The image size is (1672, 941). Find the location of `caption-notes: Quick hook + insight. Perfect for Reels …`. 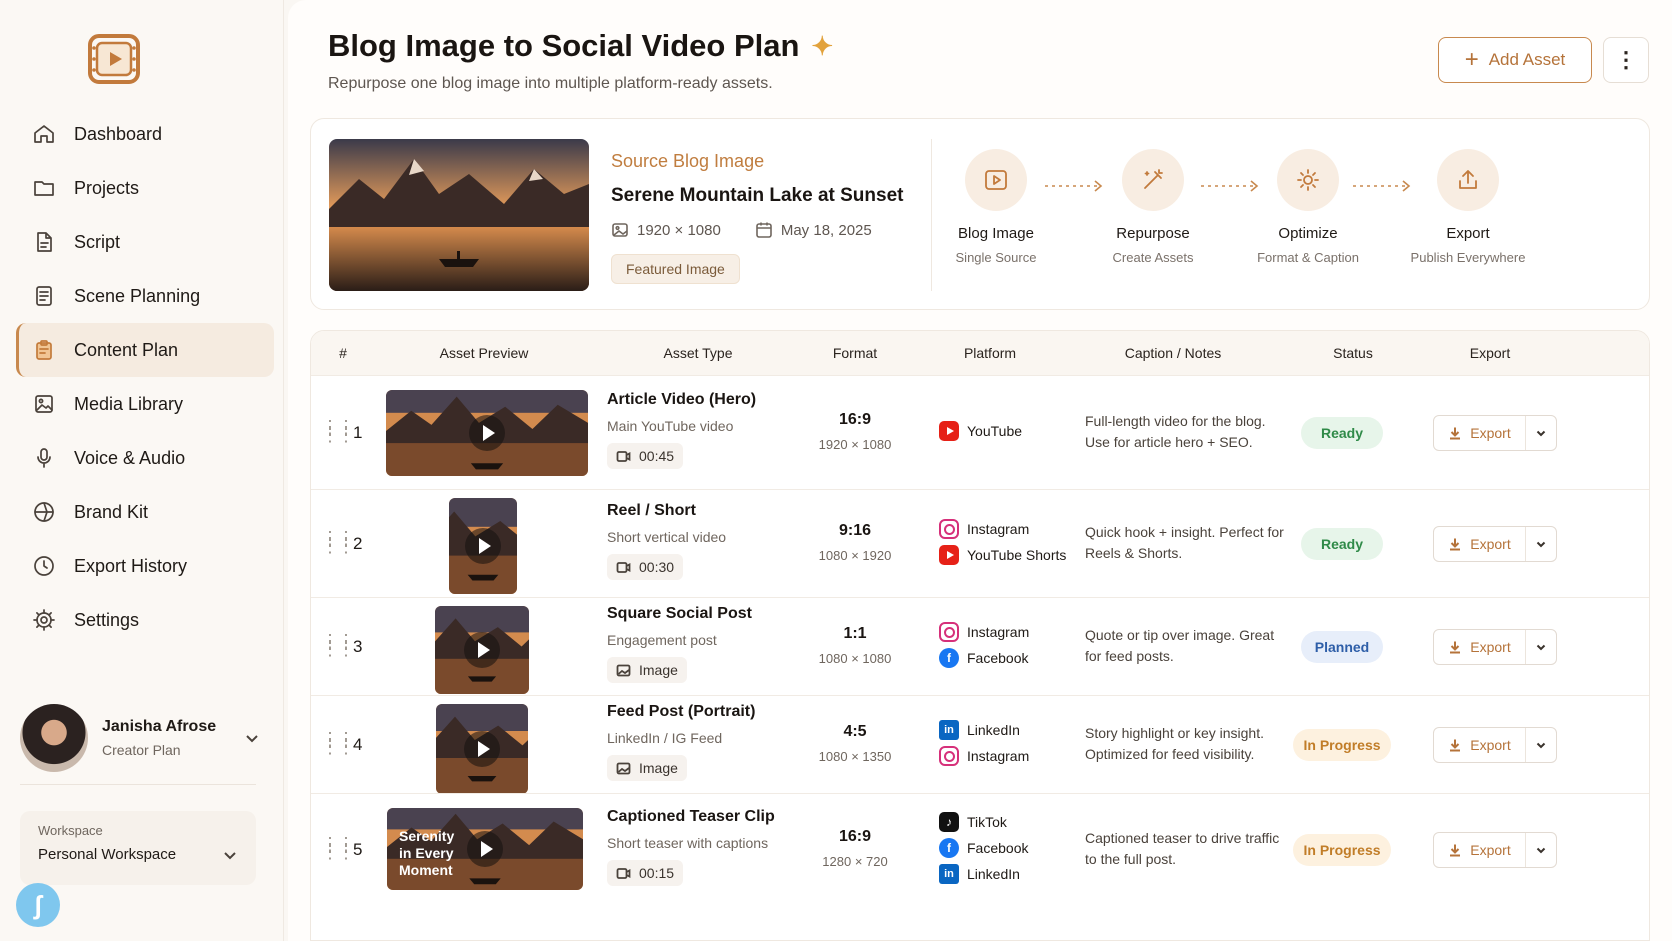

caption-notes: Quick hook + insight. Perfect for Reels … is located at coordinates (1184, 542).